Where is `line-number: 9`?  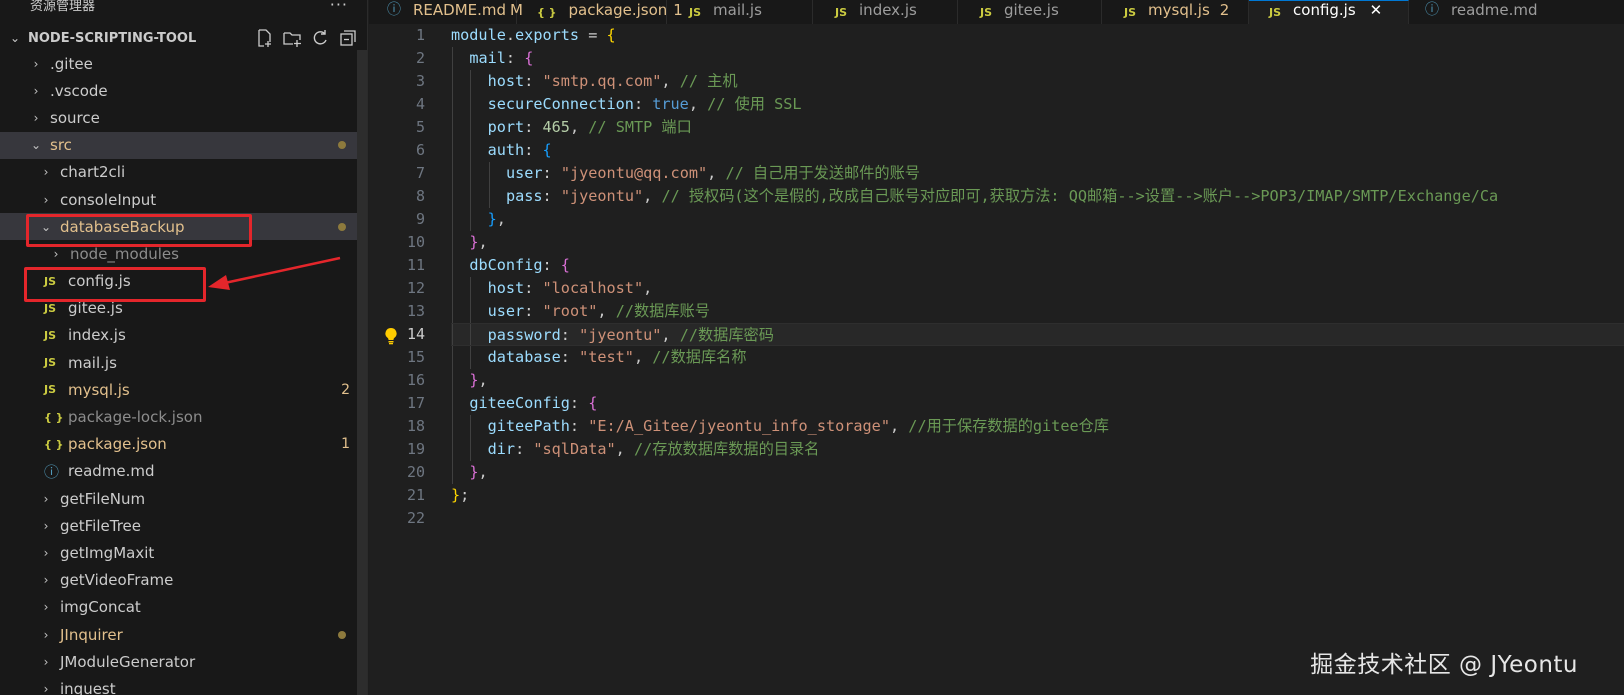 line-number: 9 is located at coordinates (420, 219).